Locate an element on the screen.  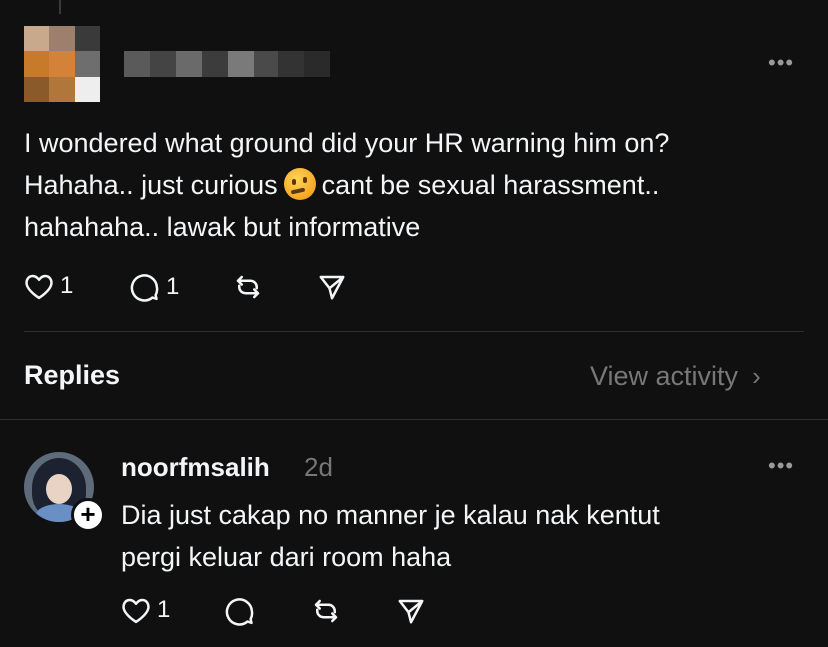
thinking-face-icon is located at coordinates (299, 184).